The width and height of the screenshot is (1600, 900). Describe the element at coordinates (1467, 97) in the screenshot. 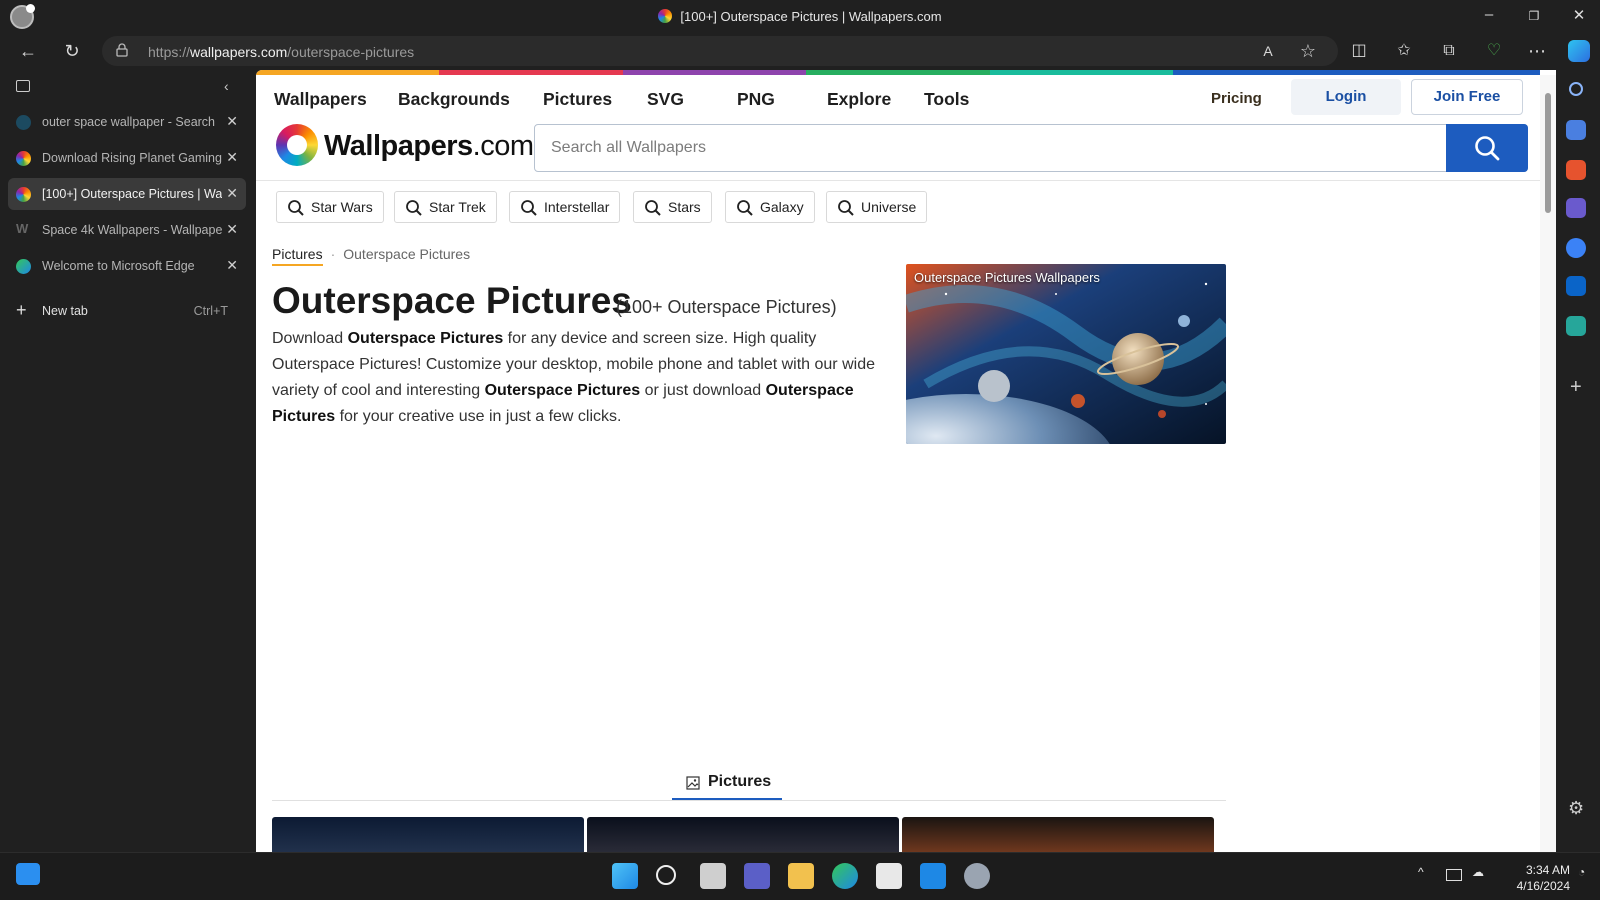

I see `join-free-button: Join Free` at that location.